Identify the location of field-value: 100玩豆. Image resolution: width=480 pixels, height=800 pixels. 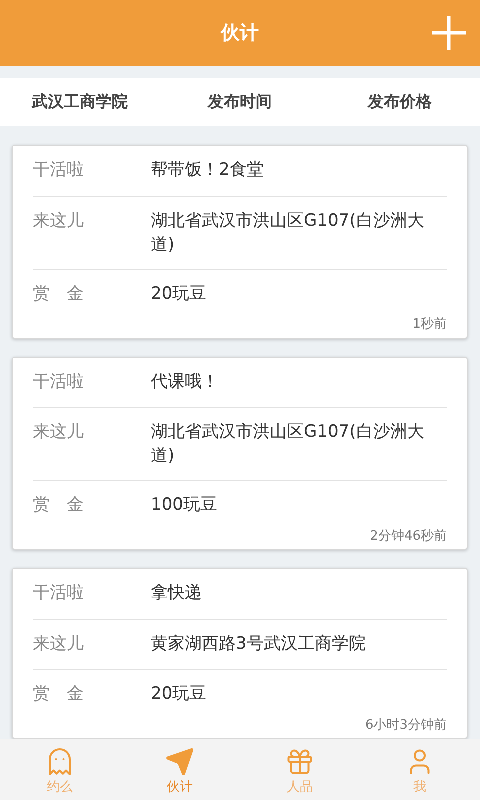
(184, 505).